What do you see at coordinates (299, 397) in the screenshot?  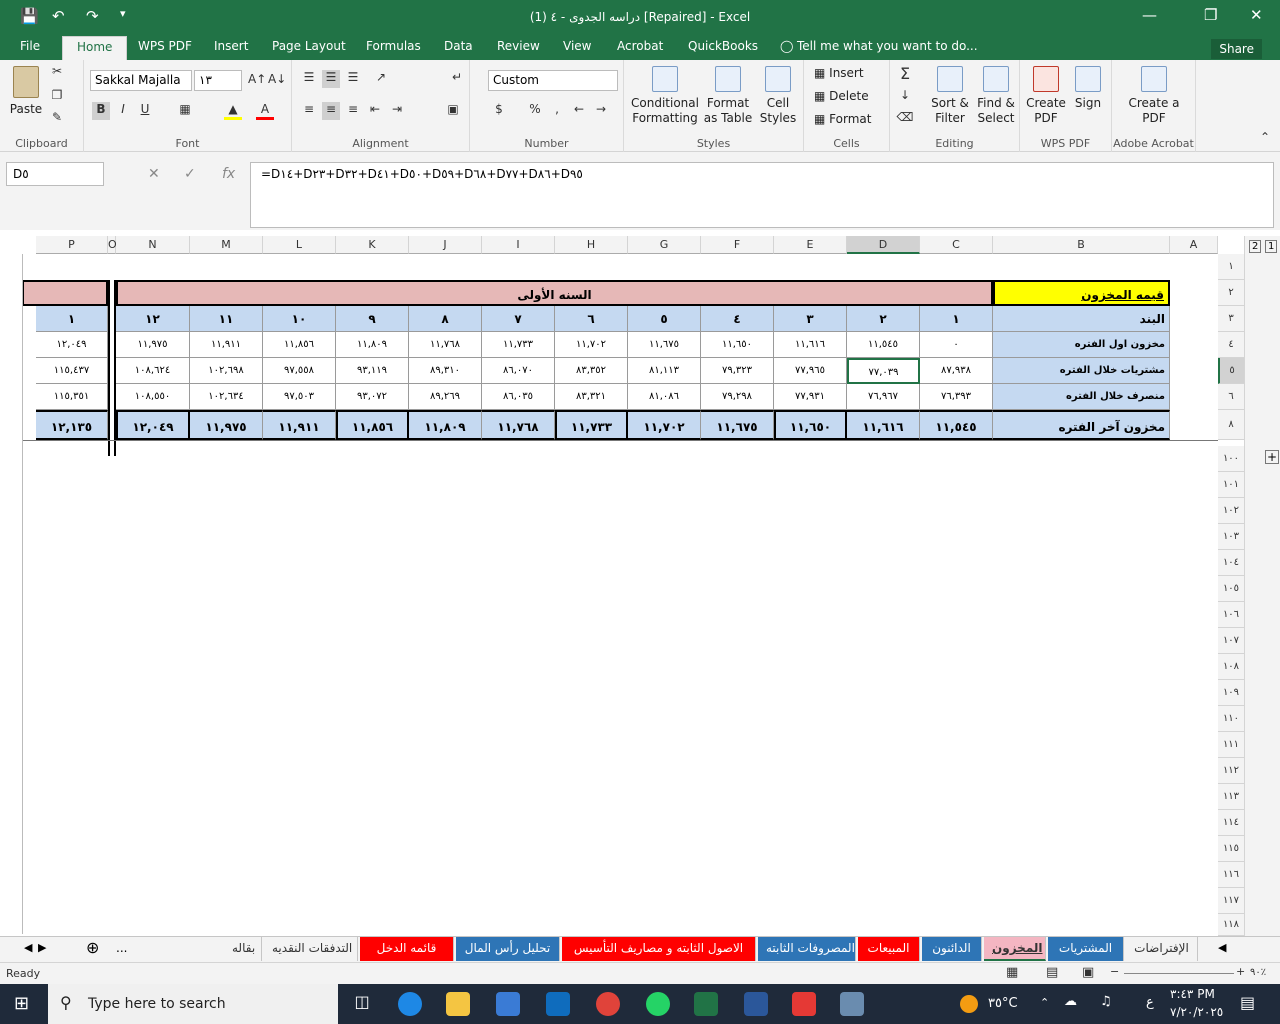 I see `data-cell: ٩٧,٥٠٣` at bounding box center [299, 397].